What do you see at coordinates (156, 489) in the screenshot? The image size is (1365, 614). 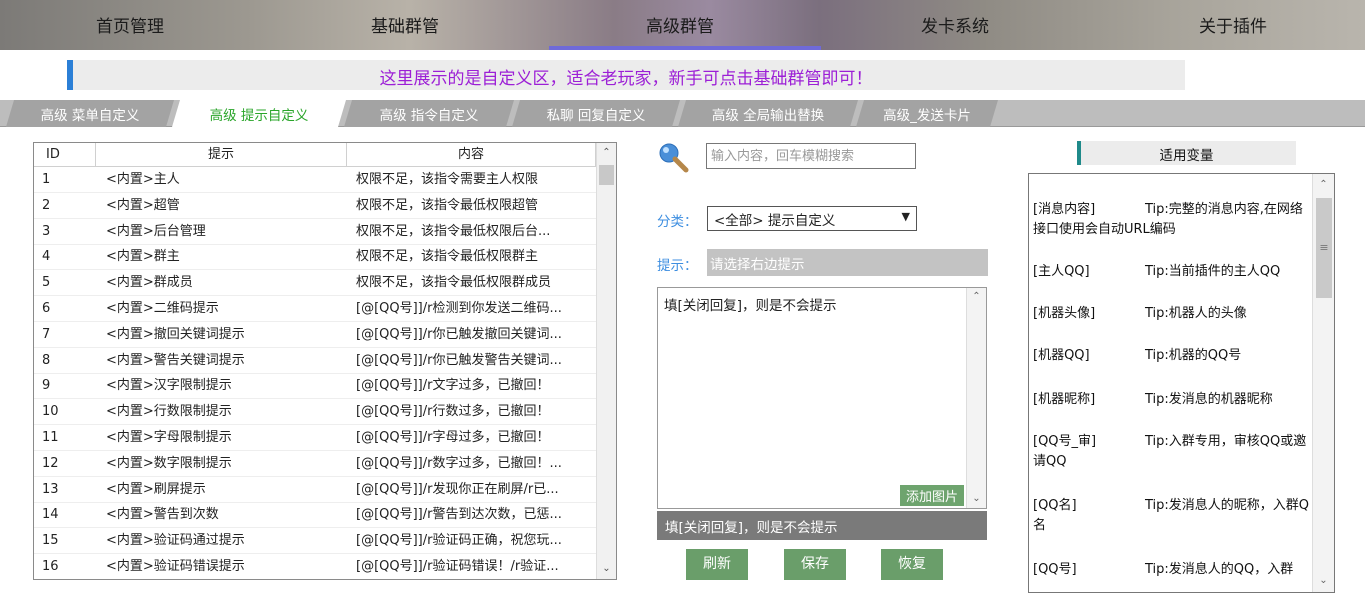 I see `cell-tip: <内置>刷屏提示` at bounding box center [156, 489].